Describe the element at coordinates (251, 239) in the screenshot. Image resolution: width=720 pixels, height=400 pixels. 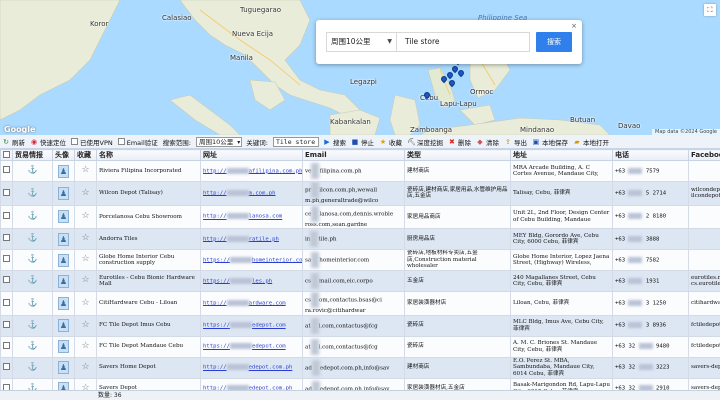
I see `url-cell: http:// ratile.ph` at that location.